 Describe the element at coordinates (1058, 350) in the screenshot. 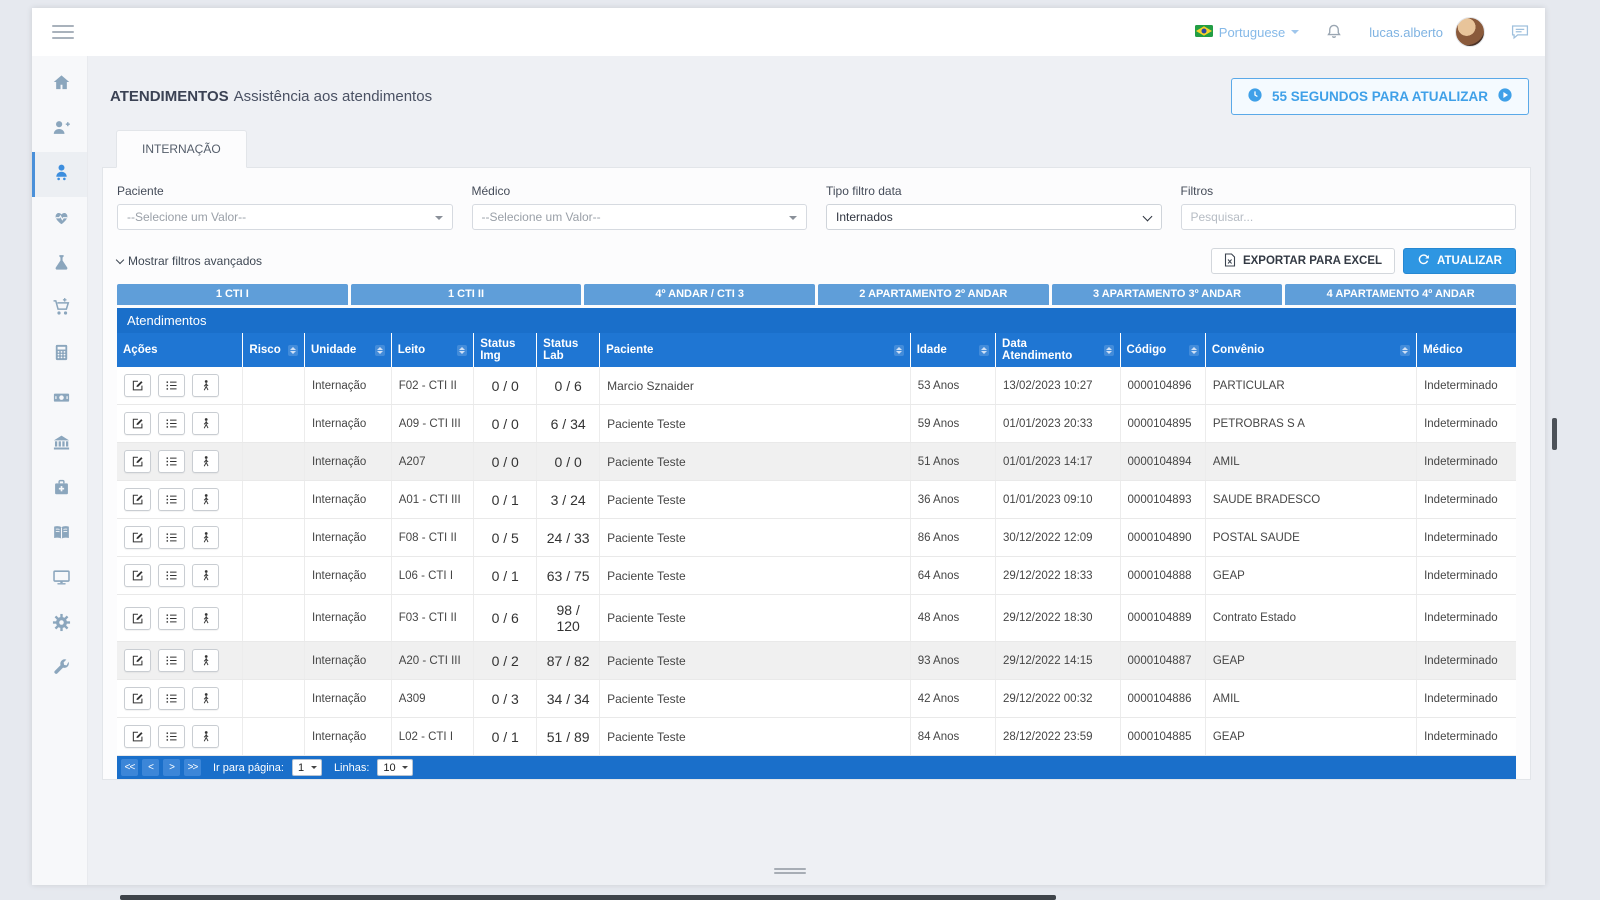

I see `column-header: Data Atendimento` at that location.